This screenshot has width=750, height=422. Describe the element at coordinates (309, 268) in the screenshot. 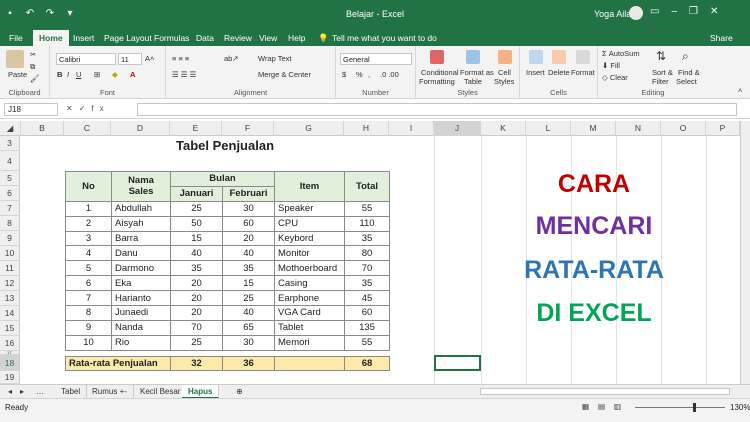

I see `cell-item: Mothoerboard` at that location.